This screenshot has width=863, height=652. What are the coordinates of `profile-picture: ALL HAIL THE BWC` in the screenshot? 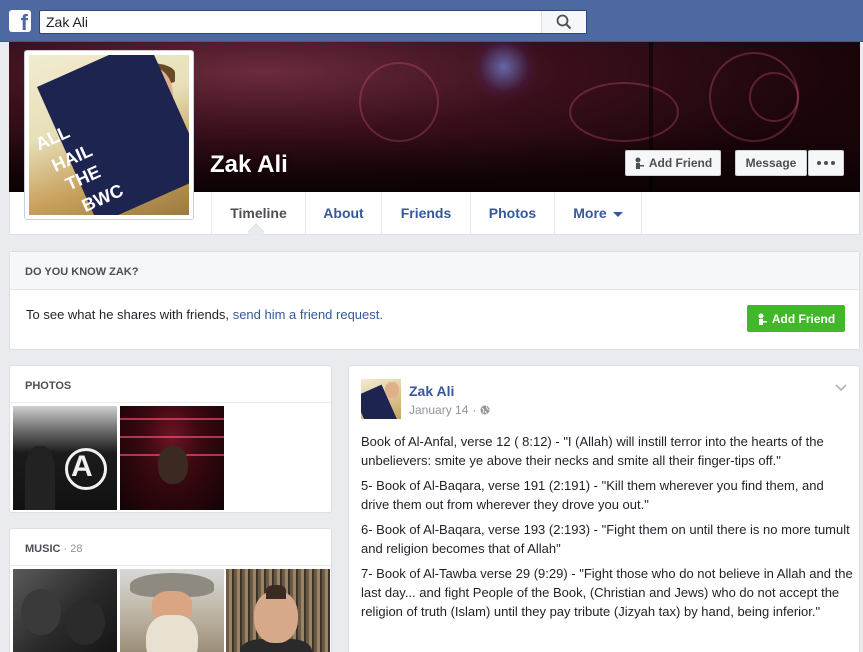 It's located at (109, 135).